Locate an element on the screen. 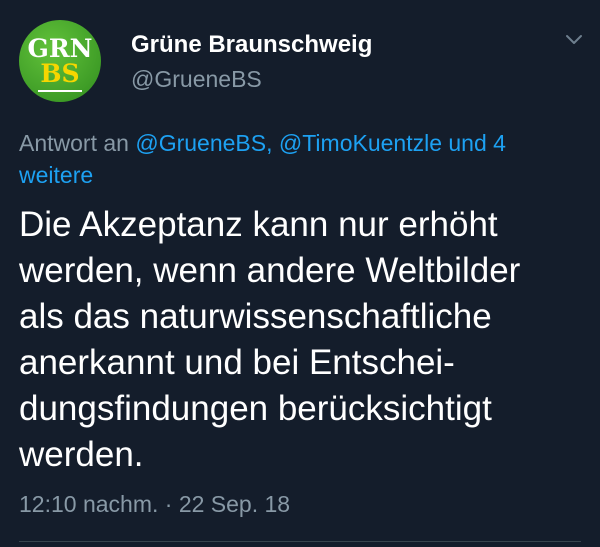  tweet-timestamp: 12:10 nachm. · 22 Sep. 18 is located at coordinates (154, 504).